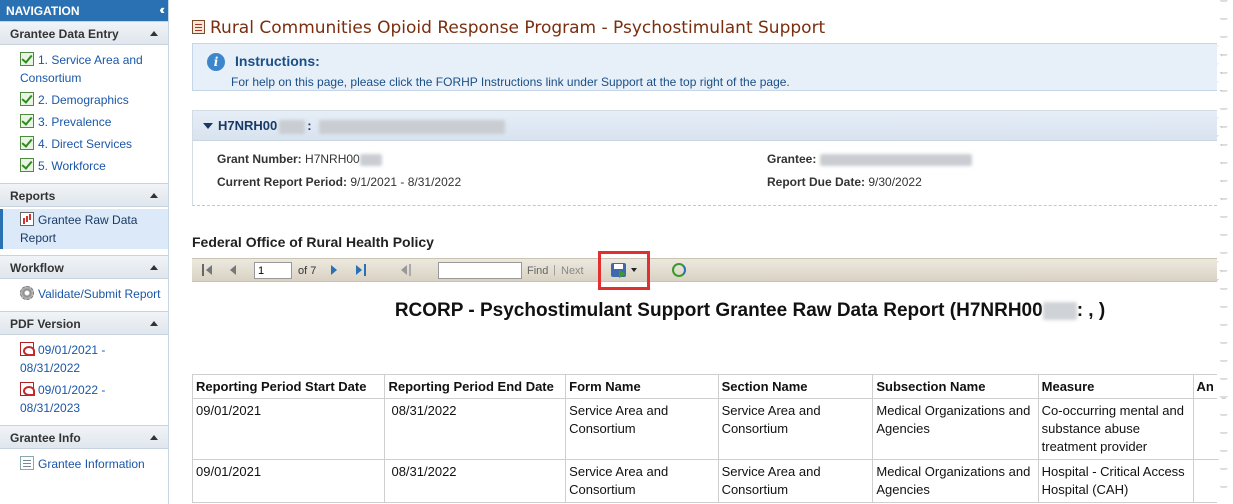 This screenshot has height=504, width=1233. I want to click on page-number-input, so click(273, 270).